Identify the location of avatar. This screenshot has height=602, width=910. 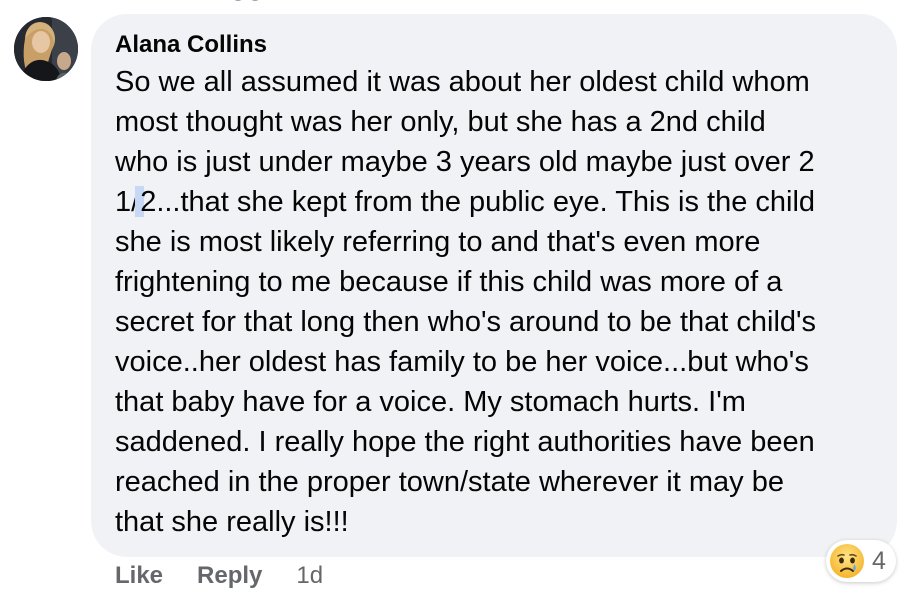
(46, 49).